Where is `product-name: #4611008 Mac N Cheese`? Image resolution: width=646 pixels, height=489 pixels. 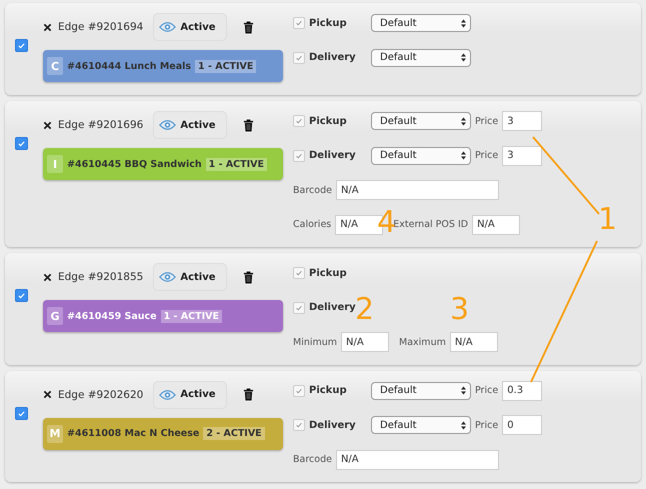 product-name: #4611008 Mac N Cheese is located at coordinates (133, 433).